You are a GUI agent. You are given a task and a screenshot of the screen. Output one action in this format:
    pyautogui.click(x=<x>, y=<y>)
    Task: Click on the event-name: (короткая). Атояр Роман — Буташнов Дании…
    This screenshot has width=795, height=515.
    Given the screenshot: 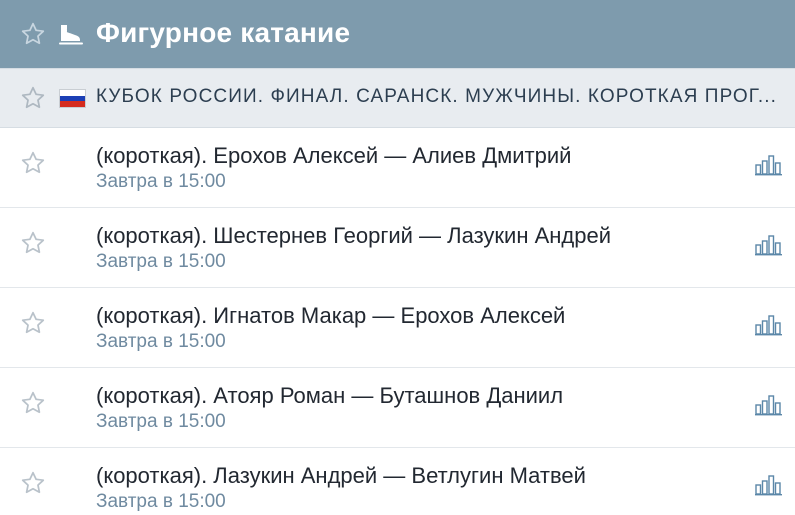 What is the action you would take?
    pyautogui.click(x=329, y=396)
    